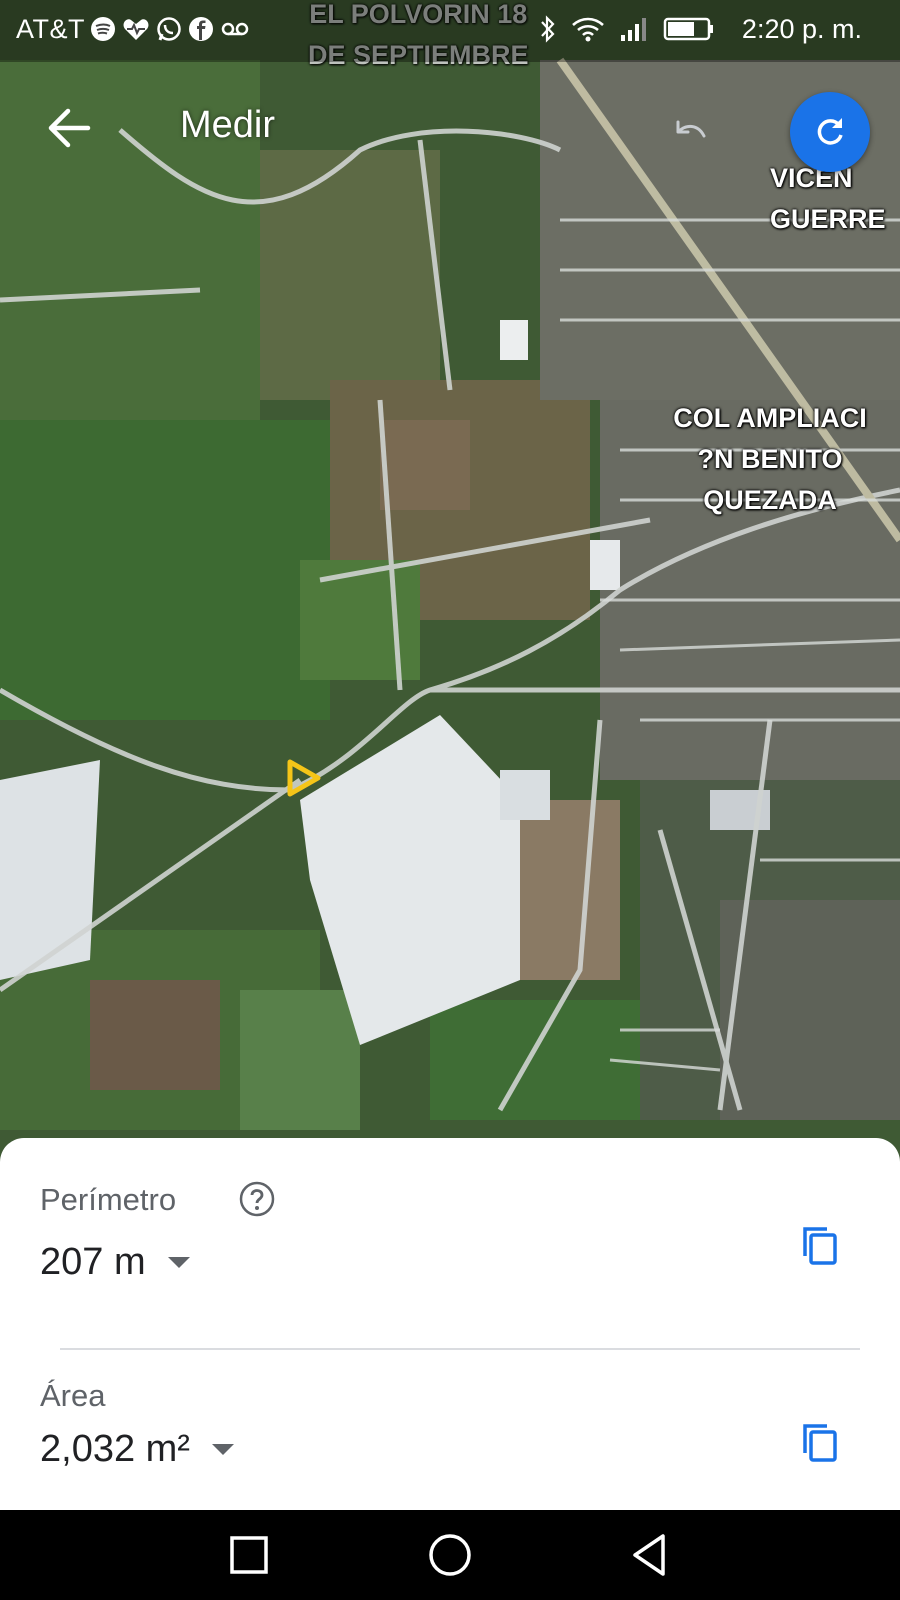 This screenshot has width=900, height=1600. I want to click on voicemail-icon, so click(235, 29).